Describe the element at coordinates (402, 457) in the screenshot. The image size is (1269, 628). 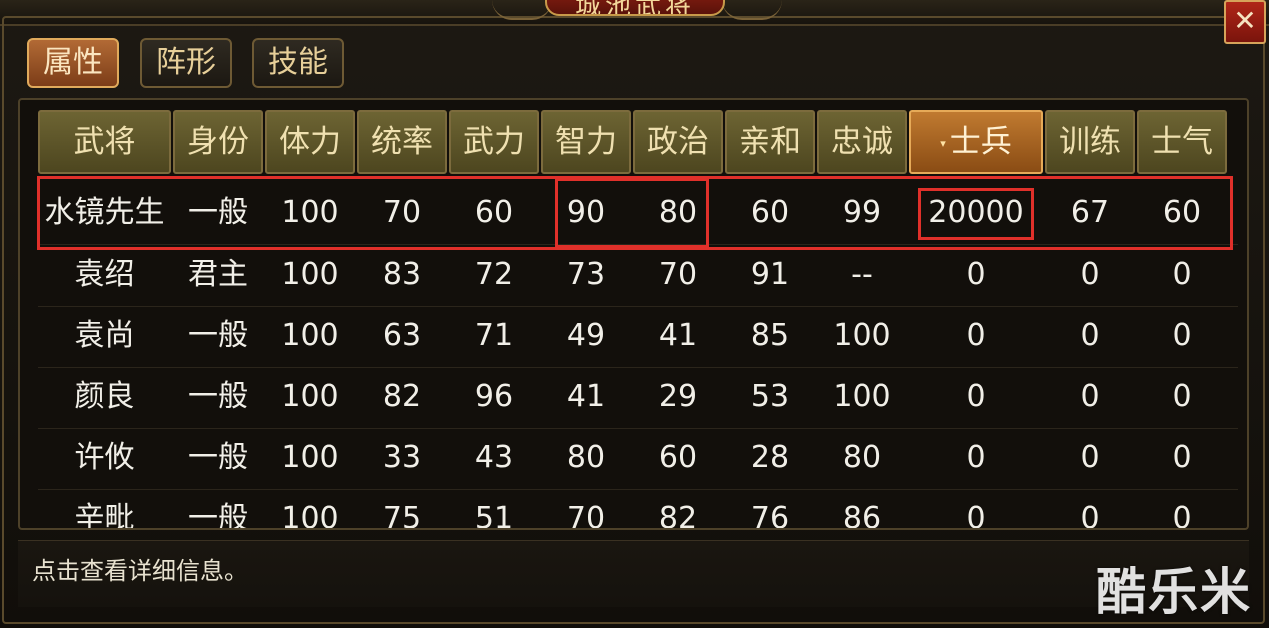
I see `table-cell: 33` at that location.